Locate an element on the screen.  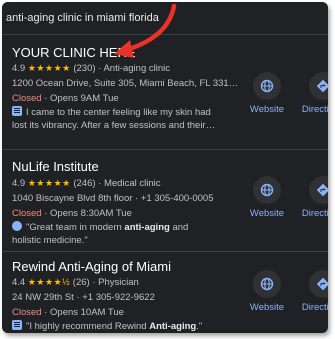
category: · Medical clinic is located at coordinates (129, 183).